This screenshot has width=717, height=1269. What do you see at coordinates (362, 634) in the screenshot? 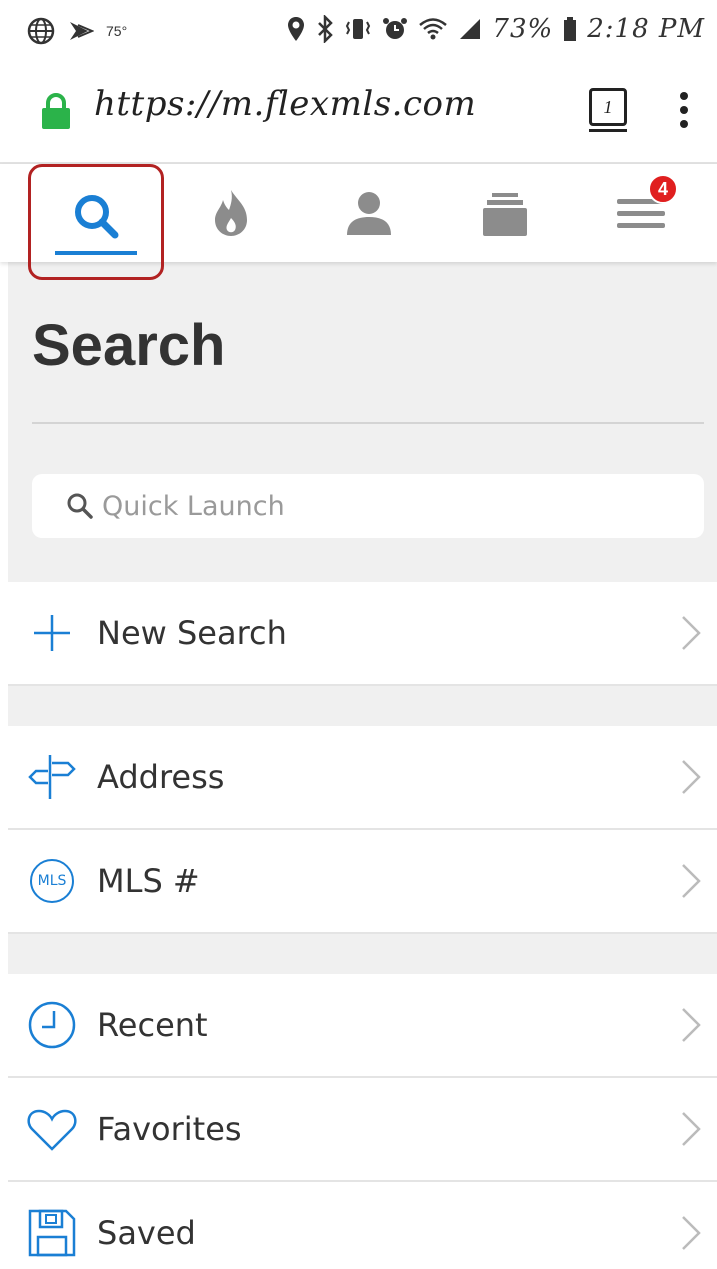
I see `list-item-new-search: New Search` at bounding box center [362, 634].